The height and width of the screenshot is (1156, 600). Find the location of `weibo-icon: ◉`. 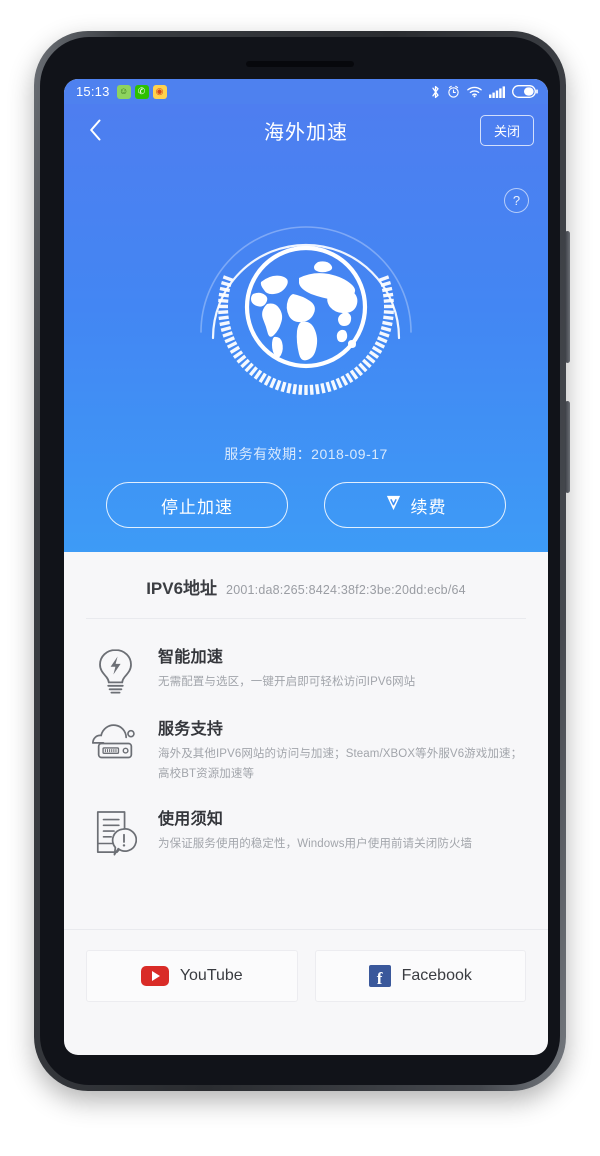

weibo-icon: ◉ is located at coordinates (159, 91).